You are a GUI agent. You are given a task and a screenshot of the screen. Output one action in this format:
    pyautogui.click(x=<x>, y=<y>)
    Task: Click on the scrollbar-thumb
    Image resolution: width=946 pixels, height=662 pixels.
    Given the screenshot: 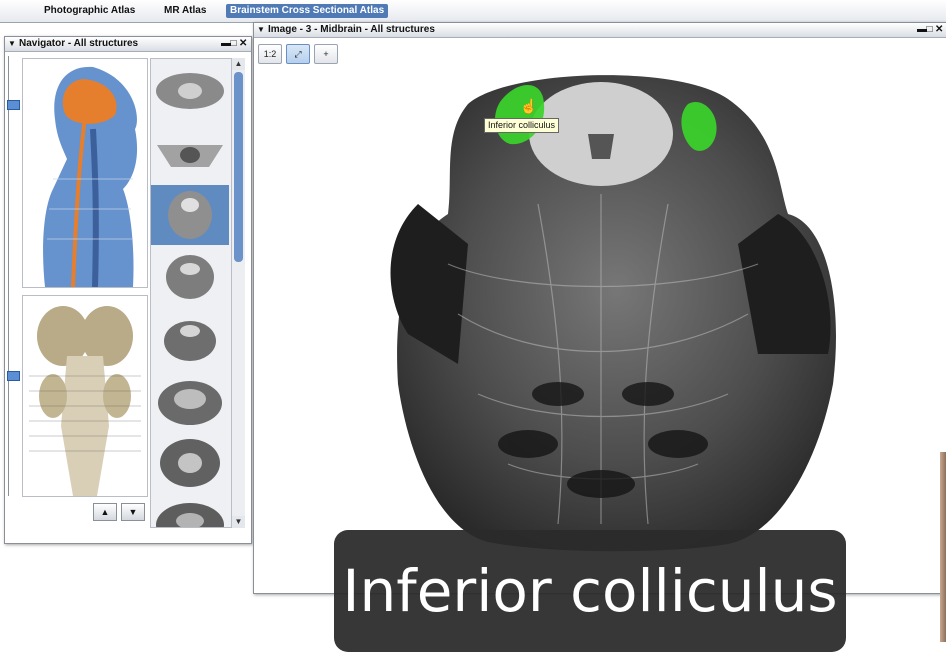 What is the action you would take?
    pyautogui.click(x=238, y=167)
    